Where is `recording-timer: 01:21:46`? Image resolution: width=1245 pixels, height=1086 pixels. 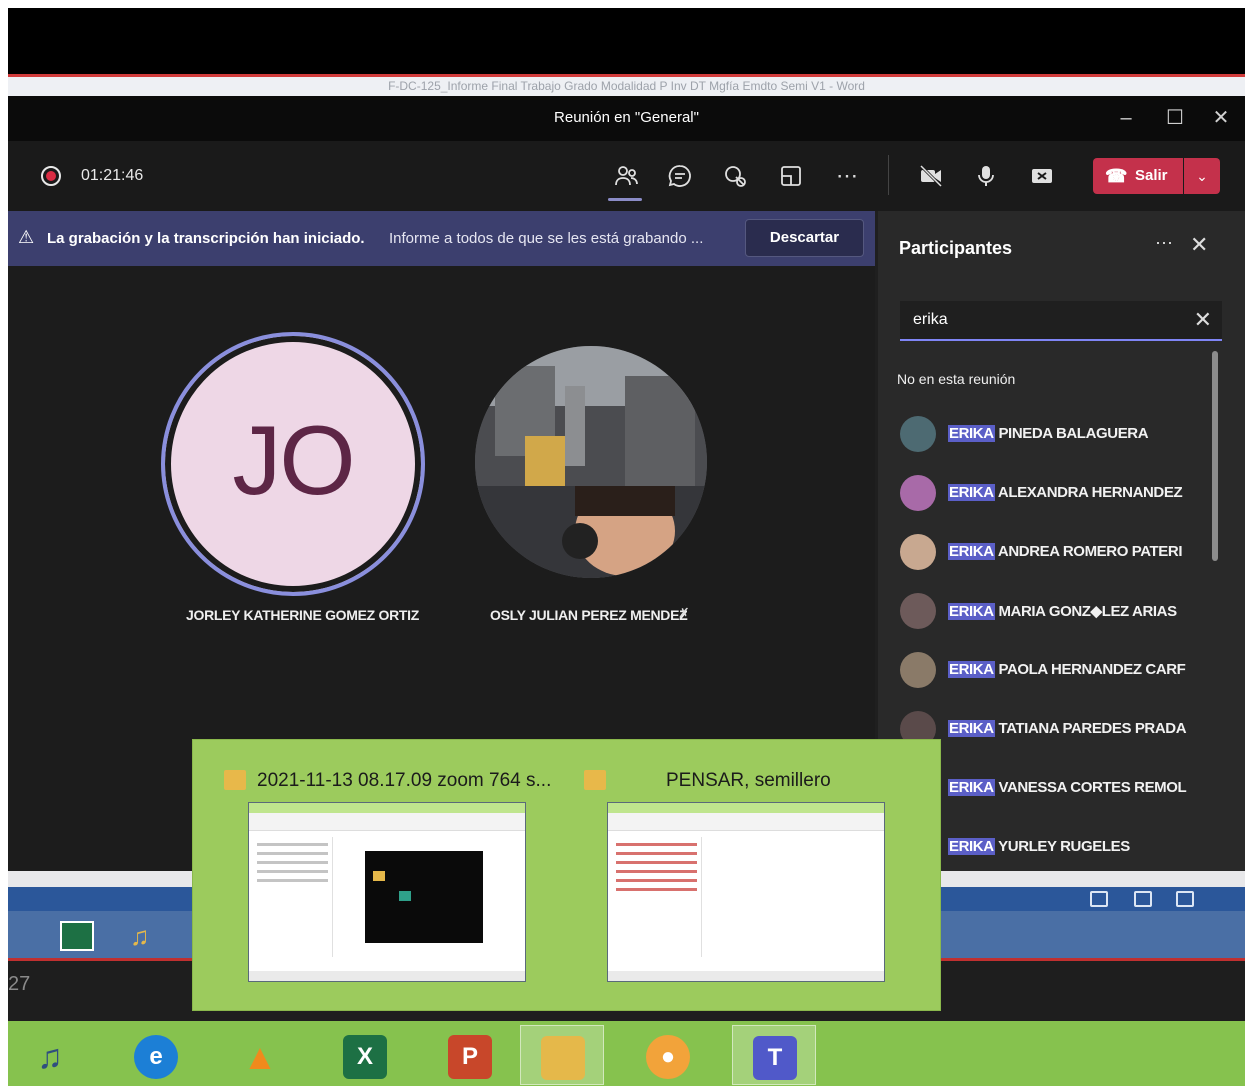
recording-timer: 01:21:46 is located at coordinates (112, 175).